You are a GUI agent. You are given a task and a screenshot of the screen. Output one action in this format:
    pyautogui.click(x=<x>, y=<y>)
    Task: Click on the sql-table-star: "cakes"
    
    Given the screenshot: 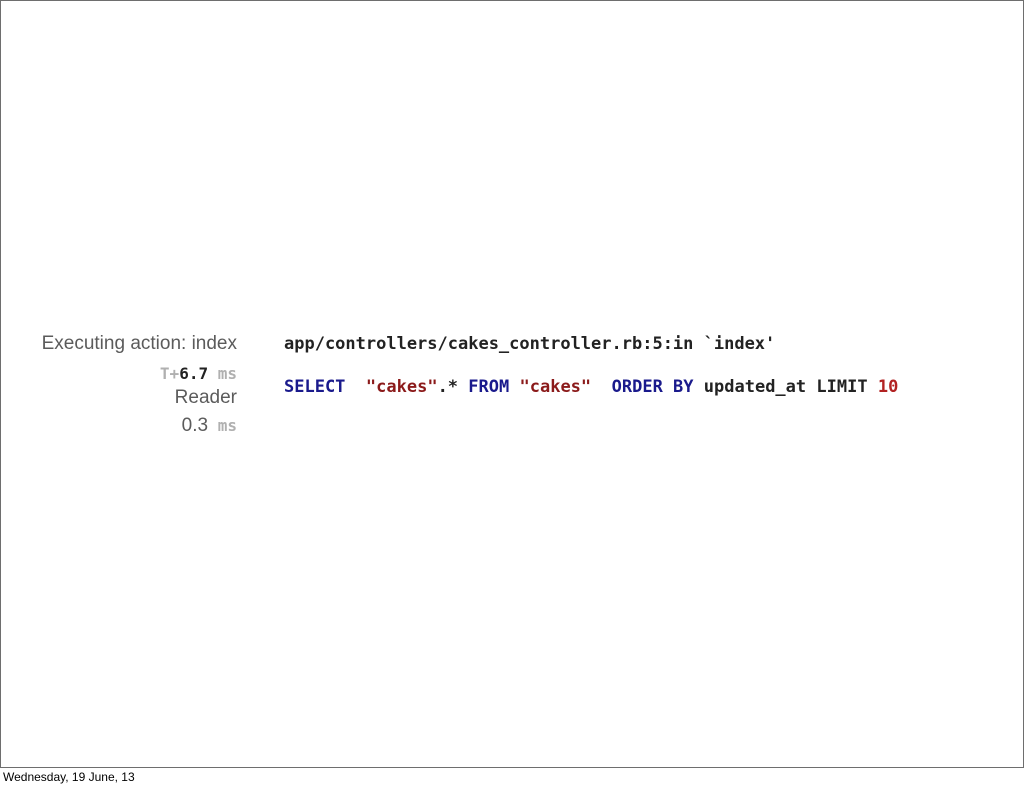 What is the action you would take?
    pyautogui.click(x=401, y=387)
    